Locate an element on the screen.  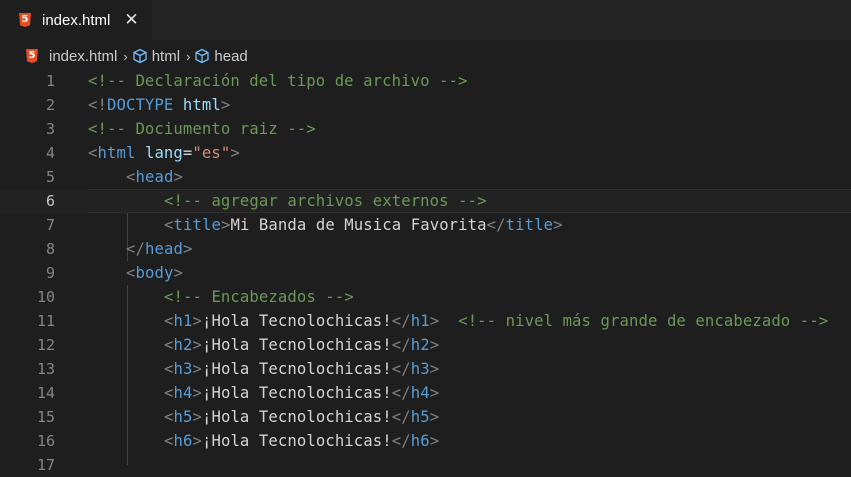
tab-label: index.html is located at coordinates (76, 20).